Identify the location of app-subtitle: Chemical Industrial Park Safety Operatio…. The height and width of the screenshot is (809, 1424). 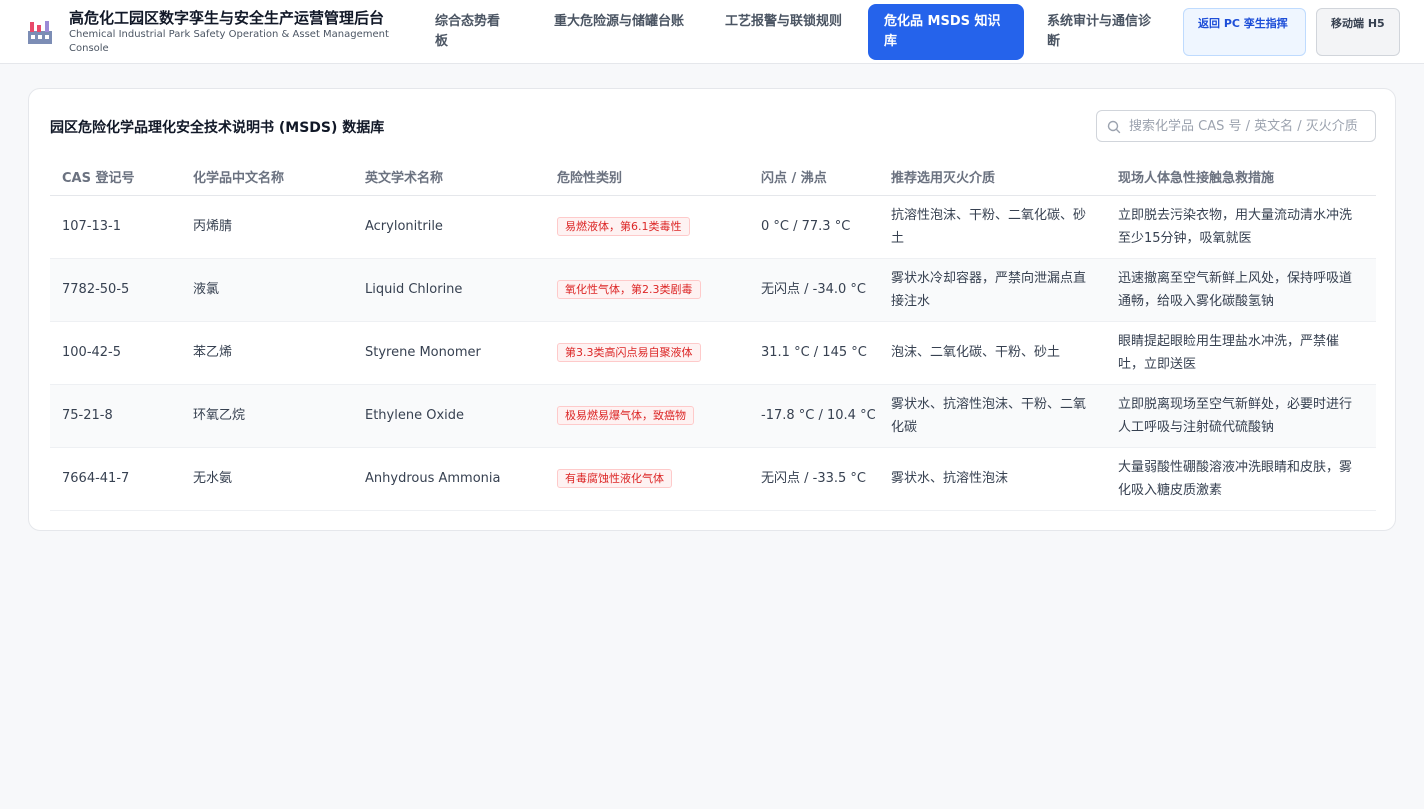
(229, 41).